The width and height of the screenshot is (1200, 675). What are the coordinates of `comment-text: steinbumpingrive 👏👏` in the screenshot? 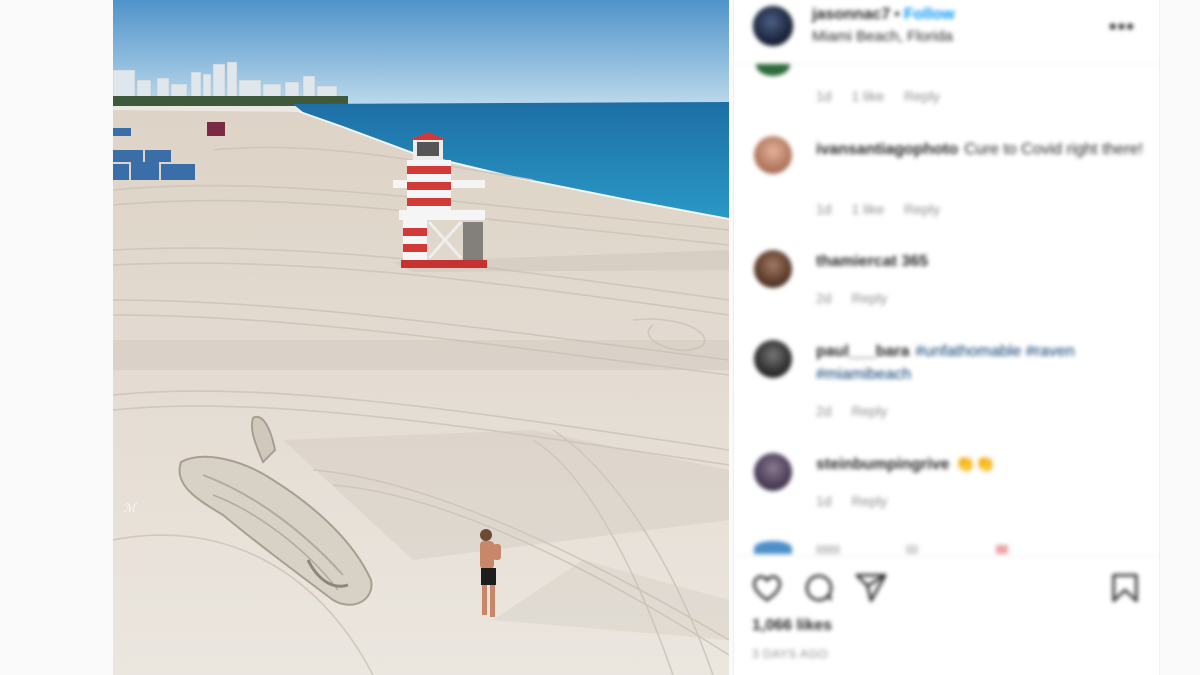 It's located at (981, 464).